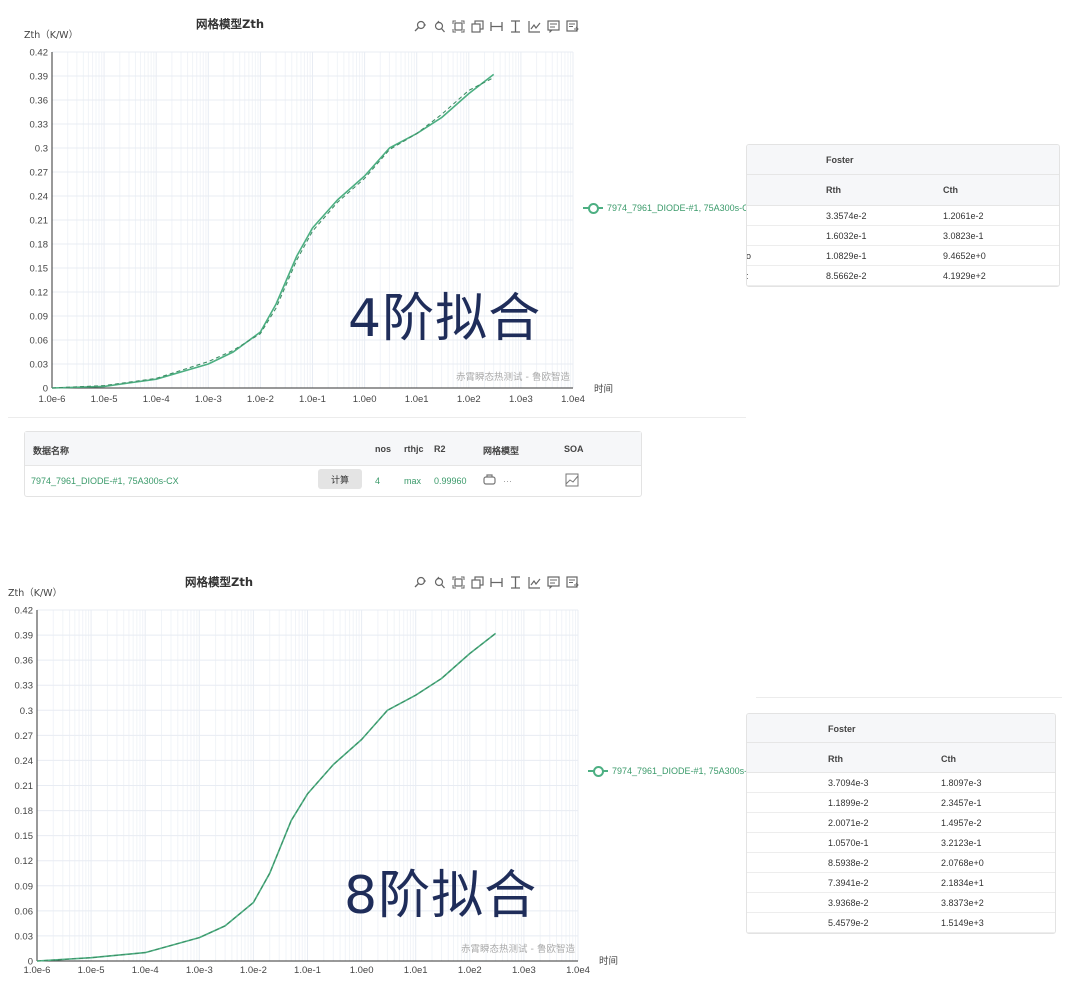  I want to click on x-tick-label: 1.0e4, so click(578, 970).